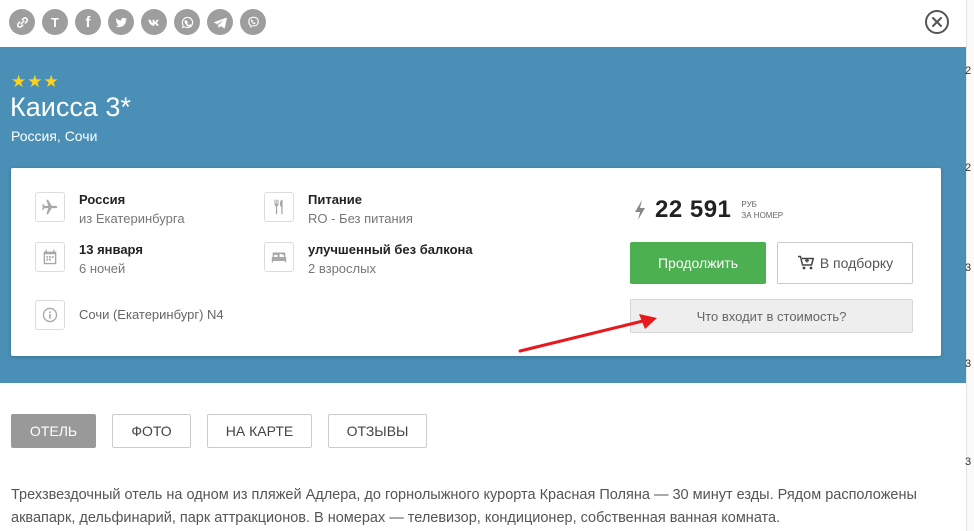 This screenshot has width=974, height=531. What do you see at coordinates (187, 22) in the screenshot?
I see `whatsapp-icon` at bounding box center [187, 22].